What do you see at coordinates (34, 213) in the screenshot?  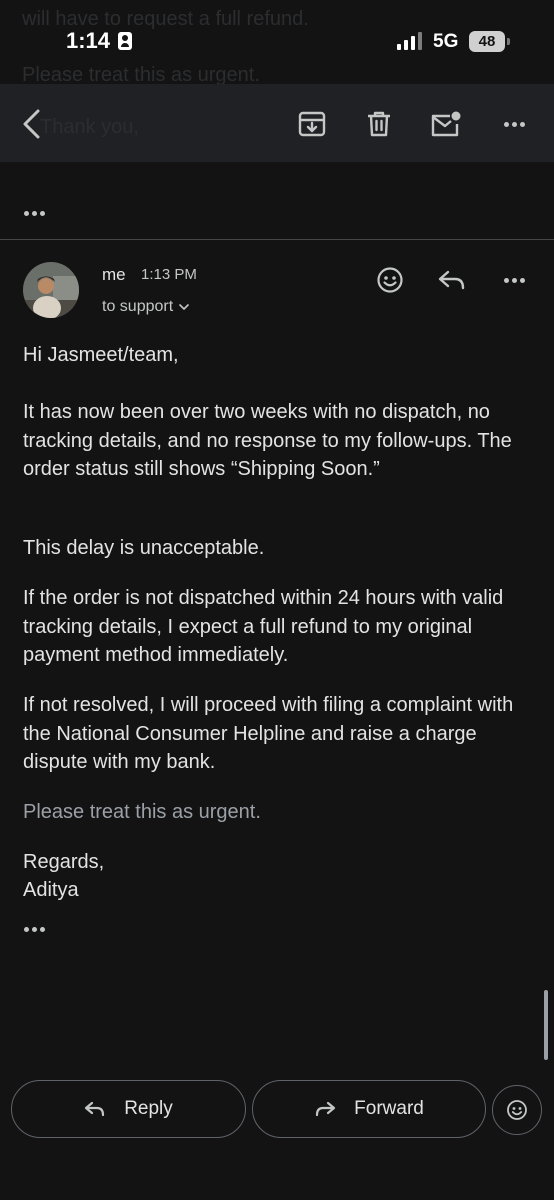 I see `show-trimmed-content-icon` at bounding box center [34, 213].